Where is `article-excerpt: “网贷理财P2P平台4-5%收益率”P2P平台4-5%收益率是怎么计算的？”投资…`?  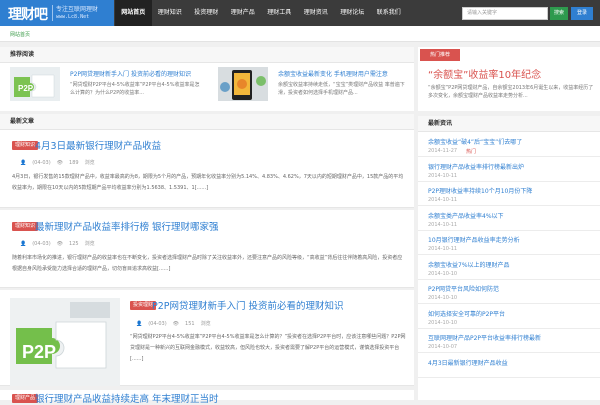
article-excerpt: “网贷理财P2P平台4-5%收益率”P2P平台4-5%收益率是怎么计算的？”投资… is located at coordinates (268, 348).